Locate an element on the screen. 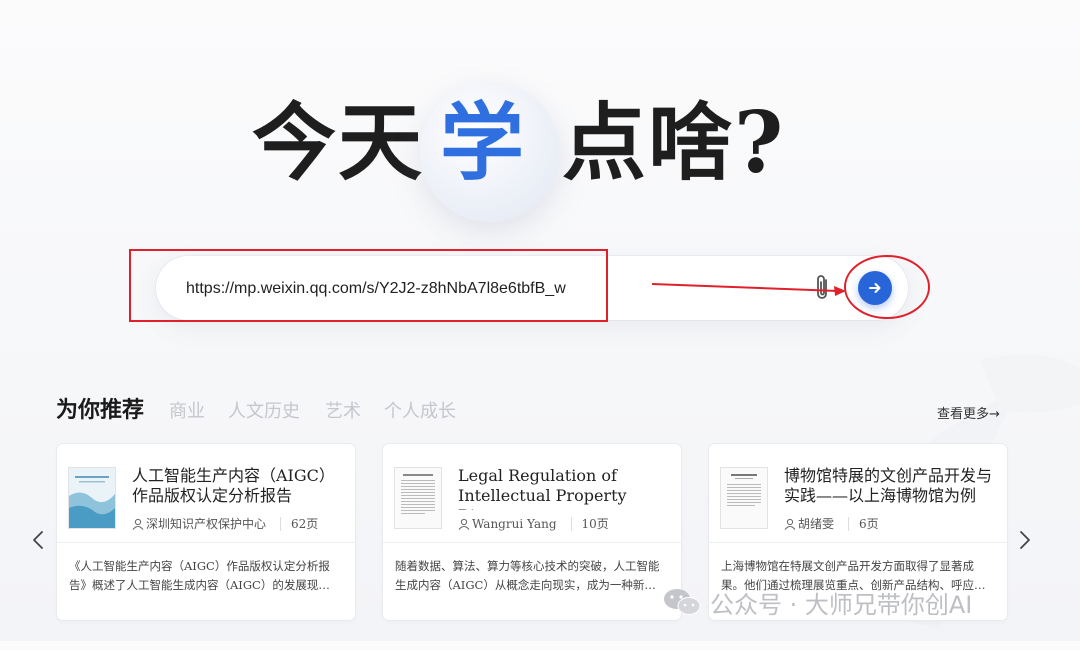 The width and height of the screenshot is (1080, 650). card-title: 博物馆特展的文创产品开发与实践——以上海博物馆为例 is located at coordinates (888, 485).